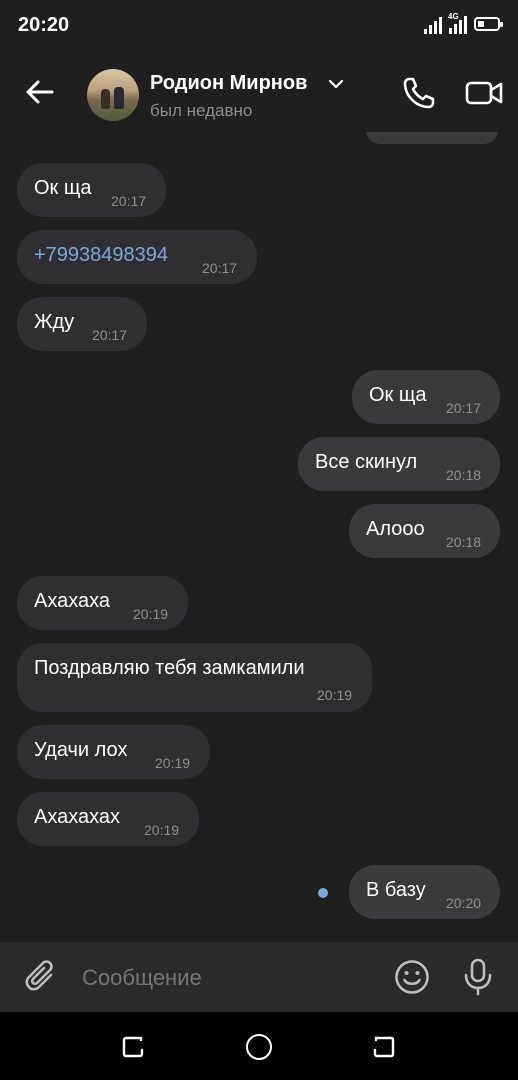  I want to click on message-bubble-outgoing: Алооо 20:18, so click(424, 531).